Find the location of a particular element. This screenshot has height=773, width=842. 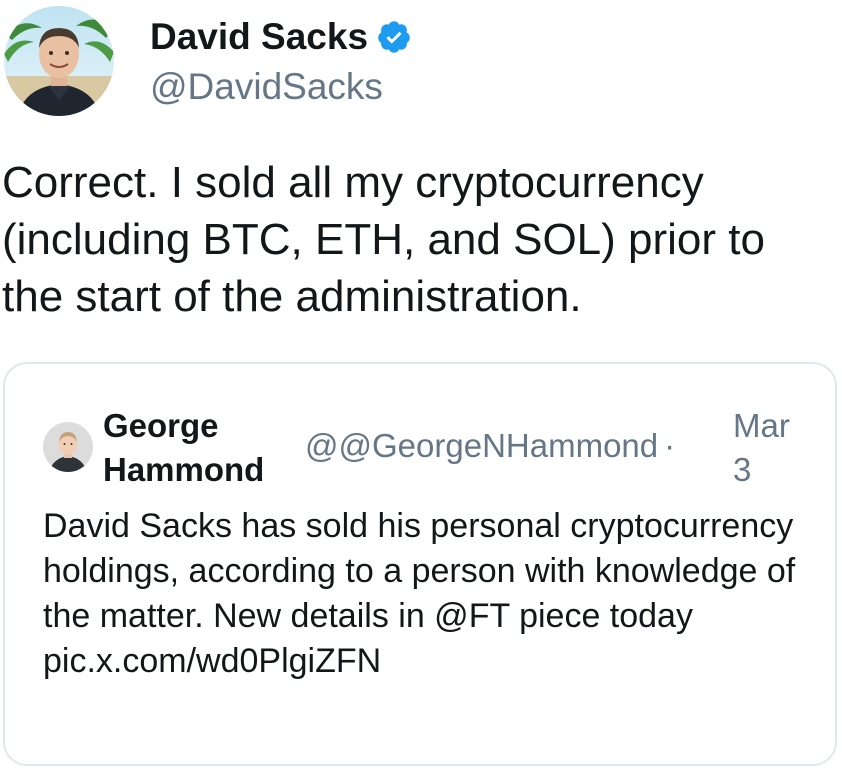

quoted-author-handle-row: @ @GeorgeNHammond · is located at coordinates (490, 446).